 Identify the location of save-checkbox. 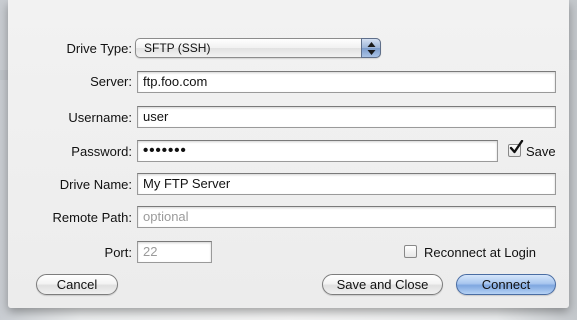
(516, 148).